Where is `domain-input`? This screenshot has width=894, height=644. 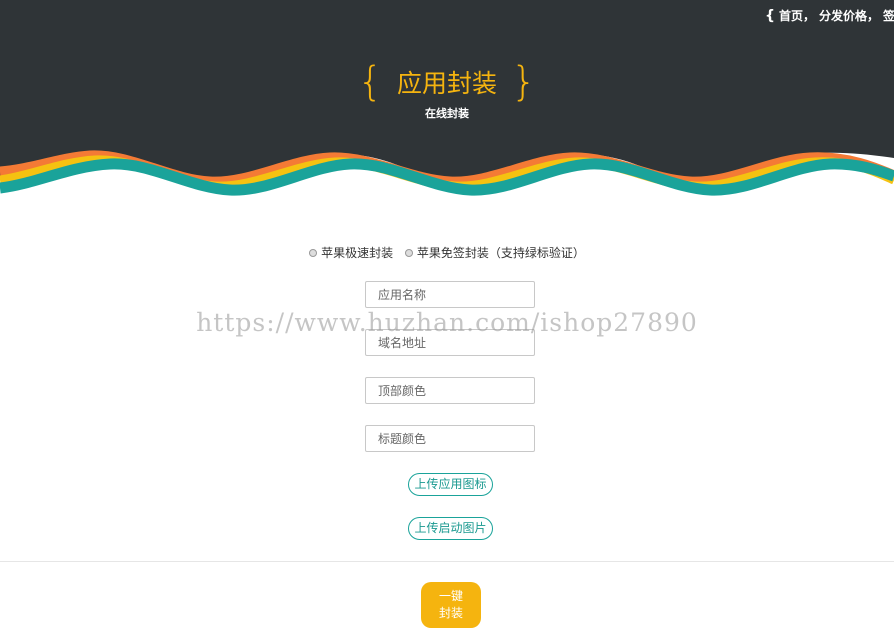
domain-input is located at coordinates (450, 342).